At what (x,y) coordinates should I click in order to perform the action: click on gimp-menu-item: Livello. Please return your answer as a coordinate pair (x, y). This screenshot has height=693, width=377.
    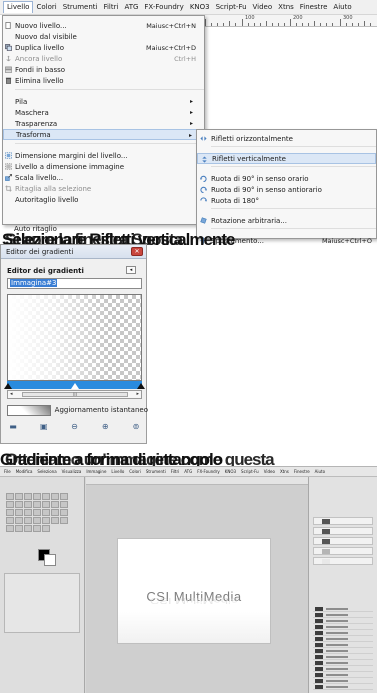
    Looking at the image, I should click on (118, 471).